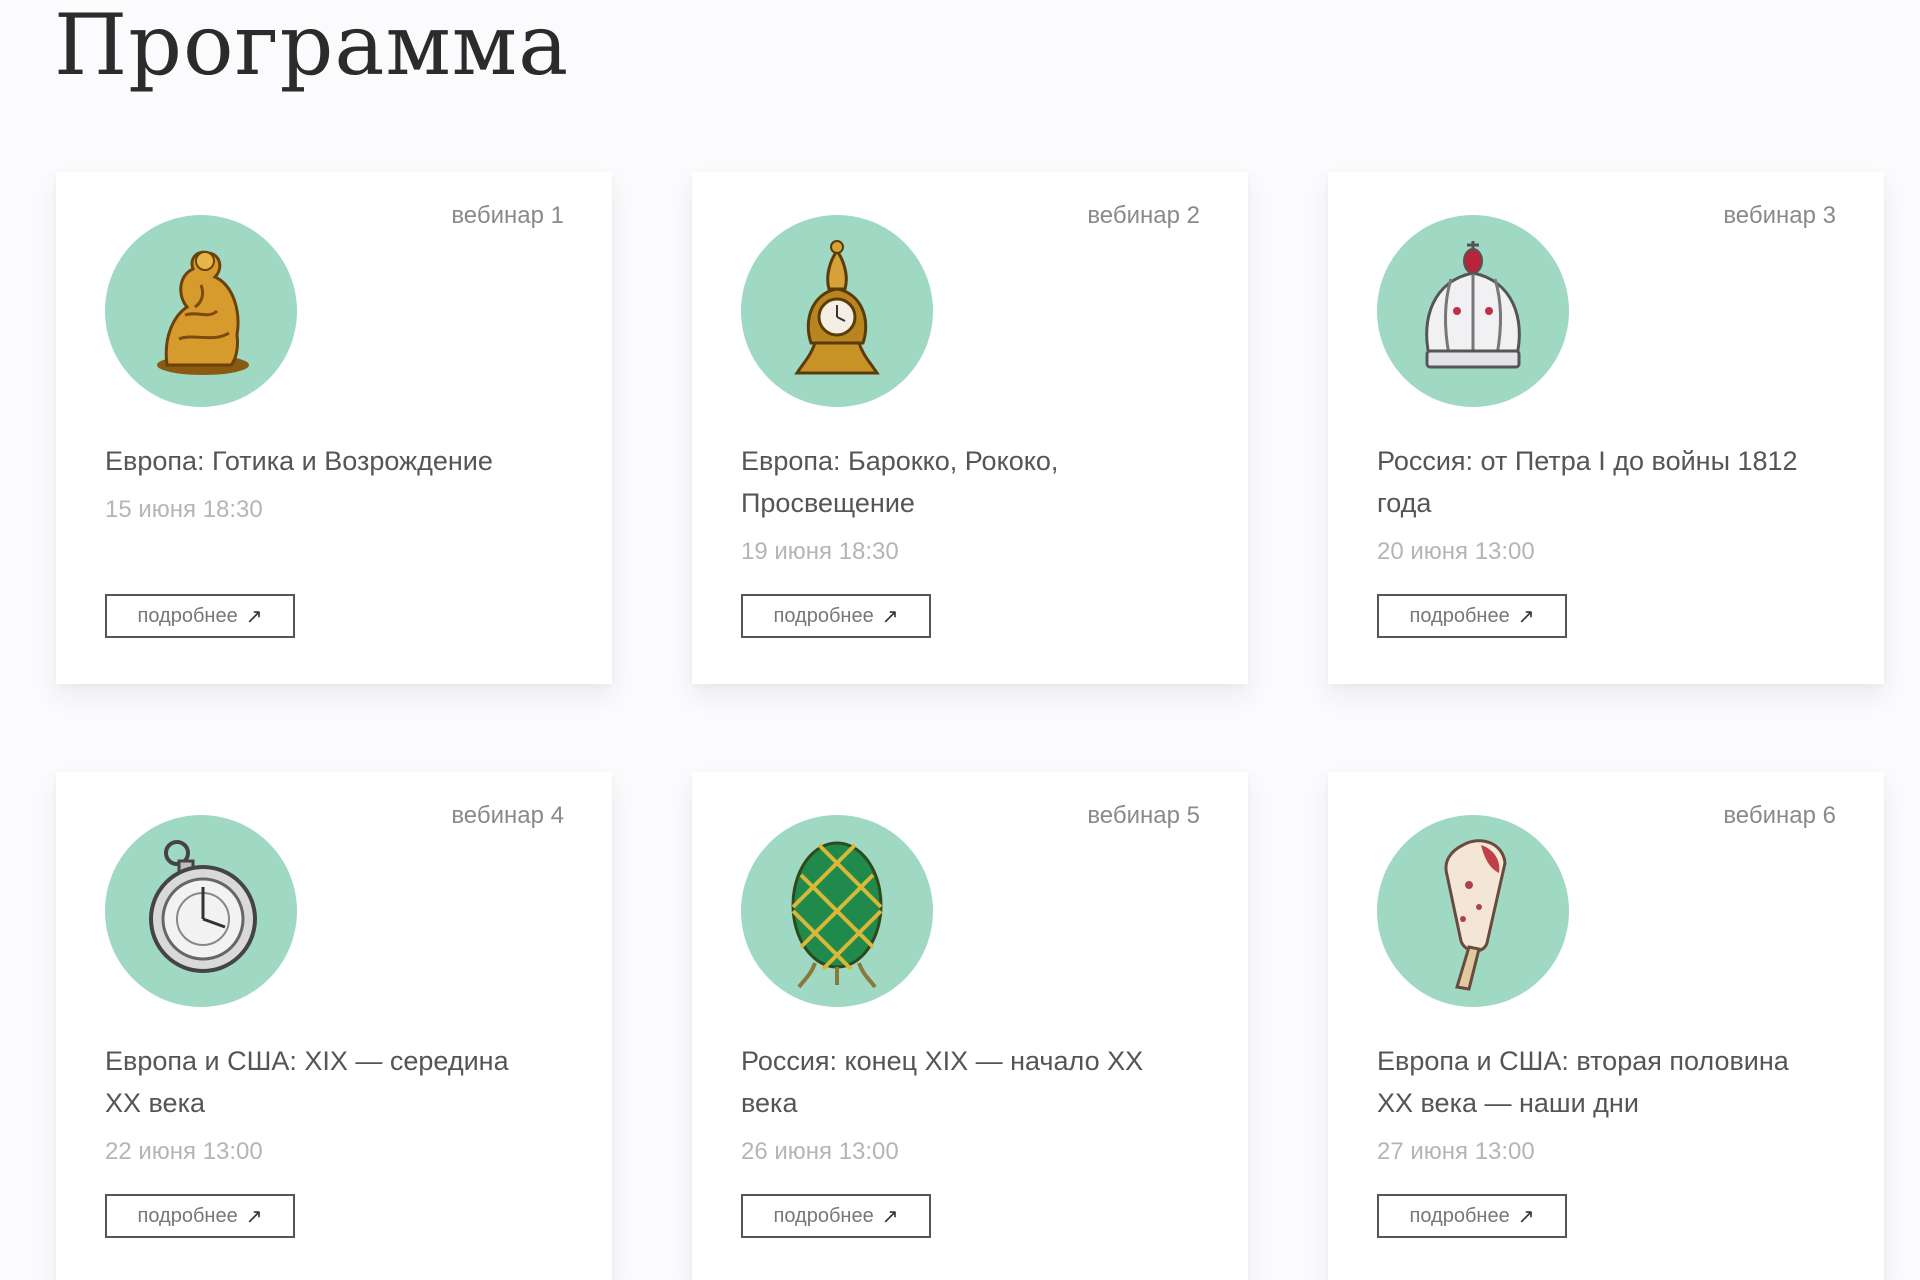 This screenshot has width=1920, height=1280. What do you see at coordinates (312, 47) in the screenshot?
I see `page-title: Программа` at bounding box center [312, 47].